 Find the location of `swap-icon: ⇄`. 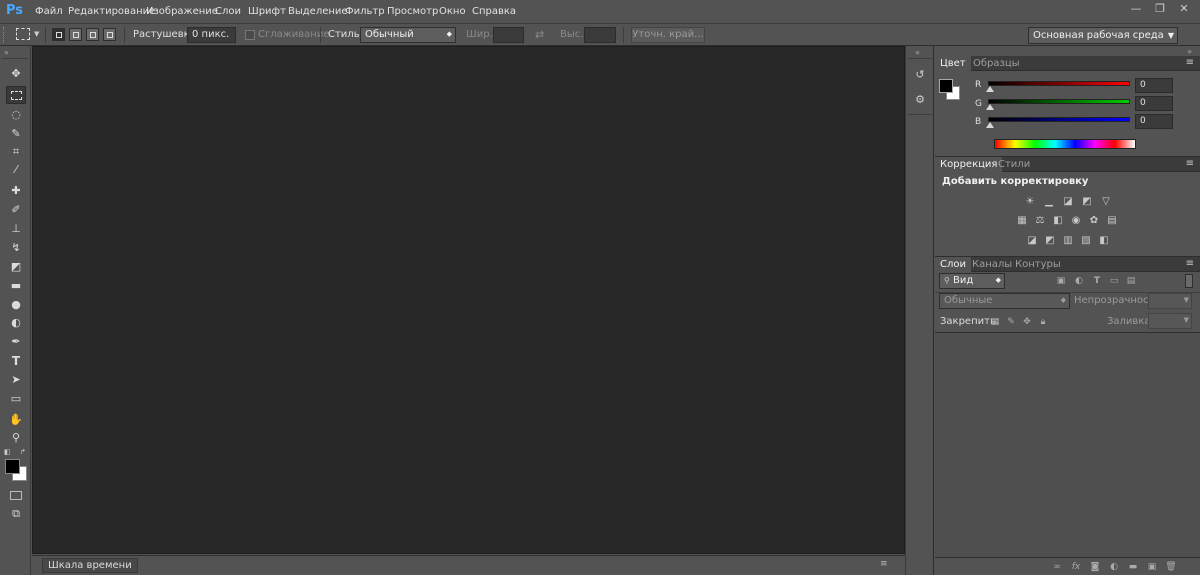

swap-icon: ⇄ is located at coordinates (539, 34).